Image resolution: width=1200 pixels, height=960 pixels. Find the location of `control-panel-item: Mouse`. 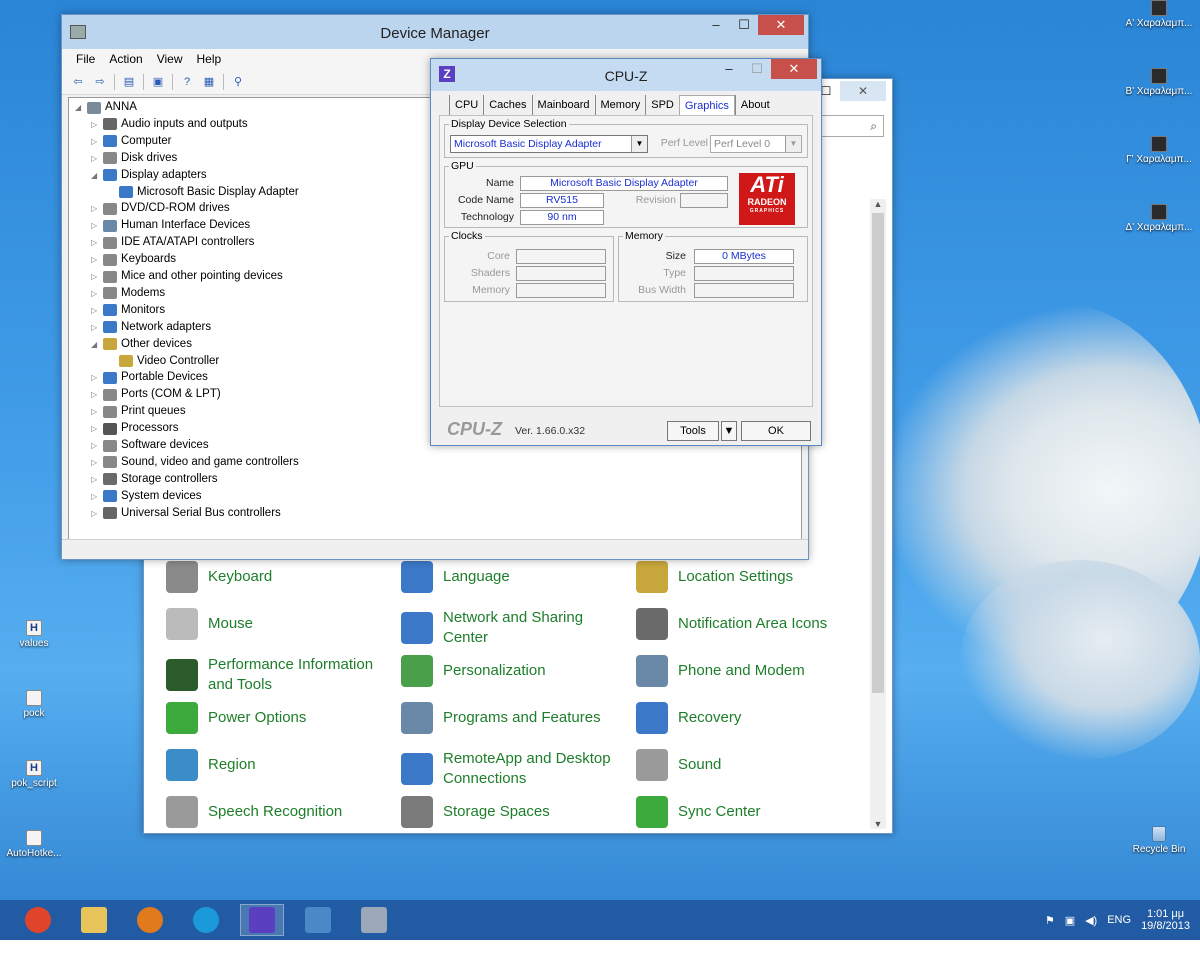

control-panel-item: Mouse is located at coordinates (276, 624).